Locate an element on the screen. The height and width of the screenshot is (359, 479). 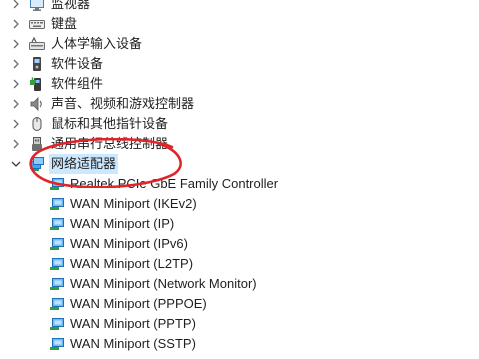
chevron-down-icon is located at coordinates (16, 164).